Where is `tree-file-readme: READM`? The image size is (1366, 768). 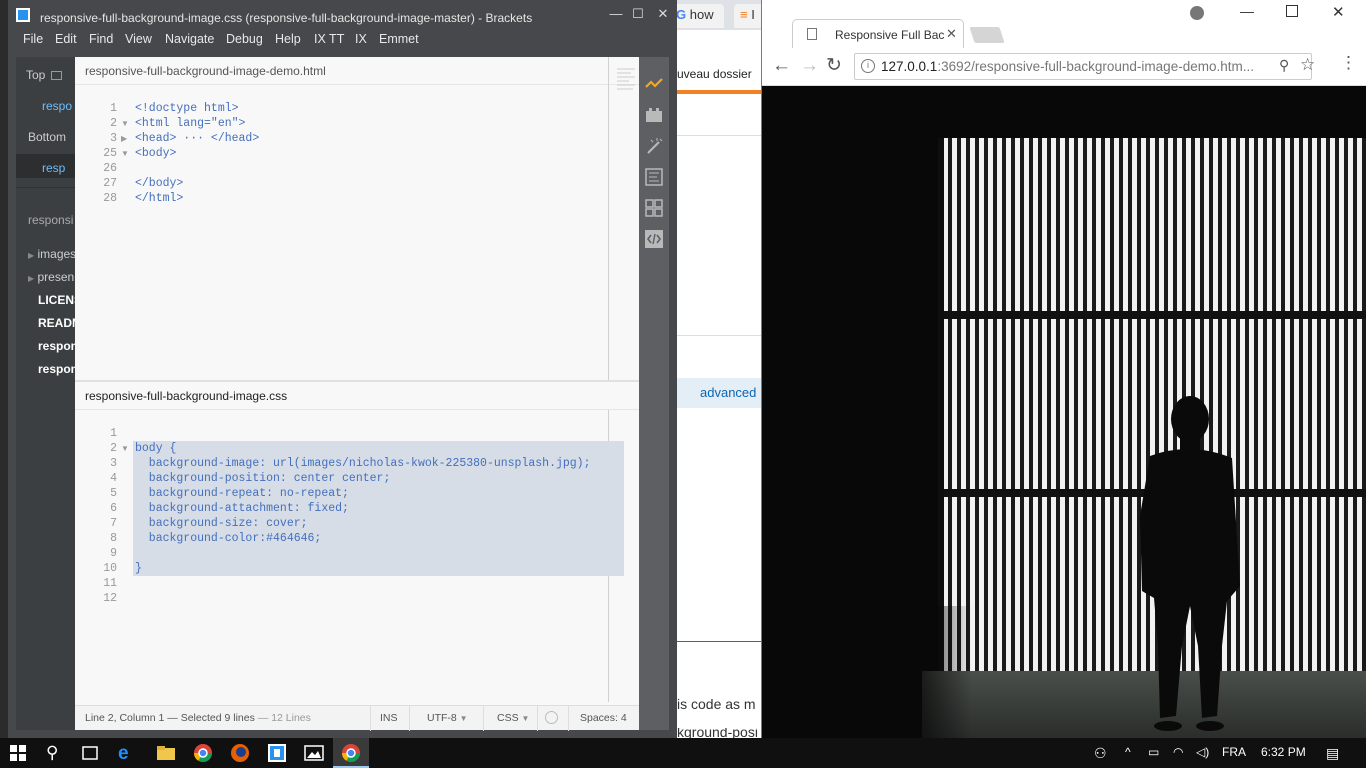 tree-file-readme: READM is located at coordinates (56, 323).